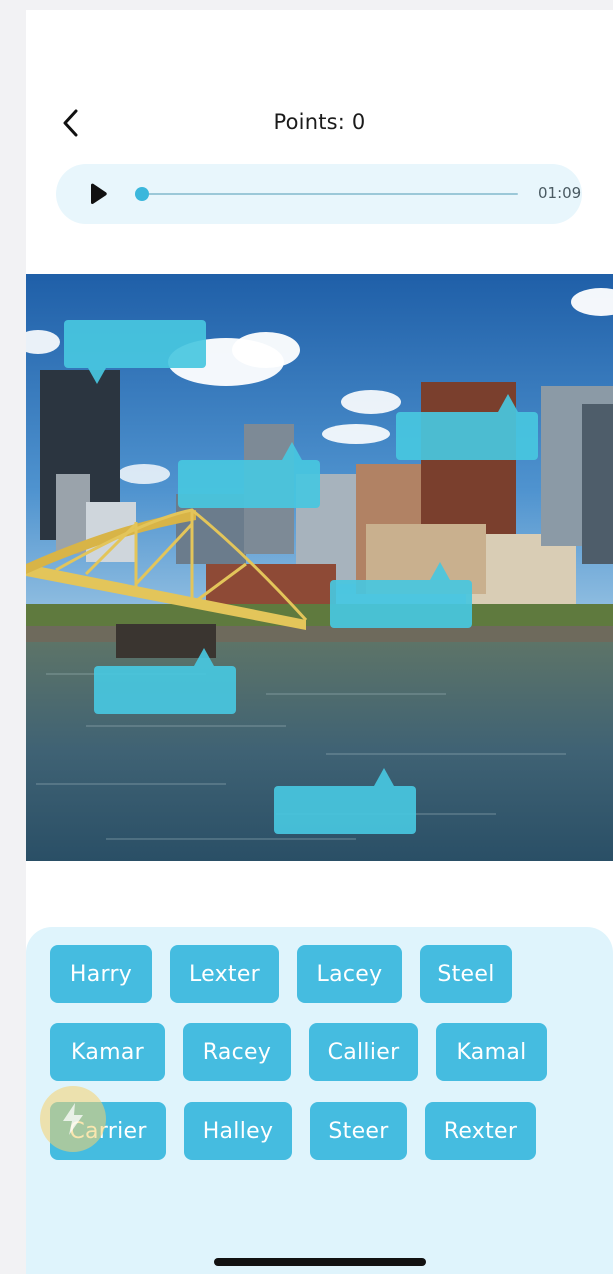 This screenshot has width=613, height=1274. Describe the element at coordinates (560, 193) in the screenshot. I see `audio-time: 01:09` at that location.